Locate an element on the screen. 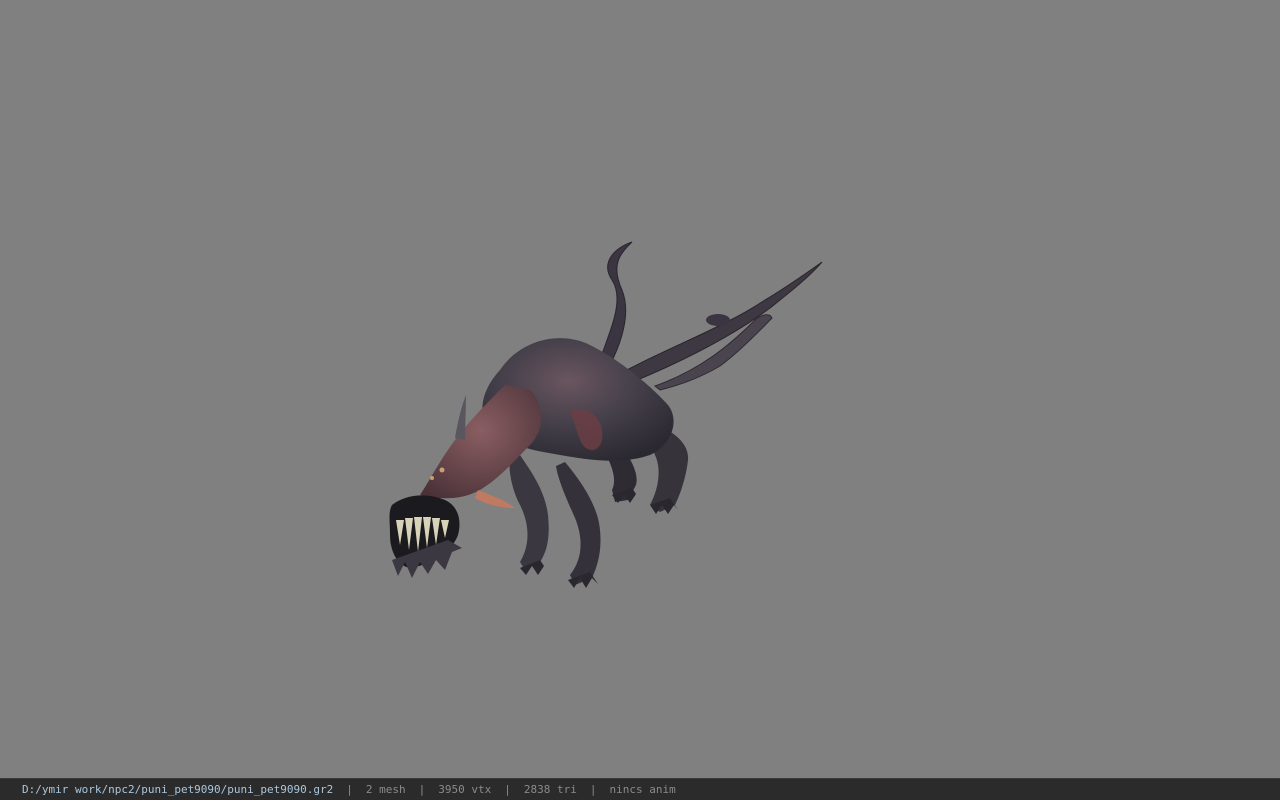  vertex-count-label: 3950 vtx is located at coordinates (465, 789).